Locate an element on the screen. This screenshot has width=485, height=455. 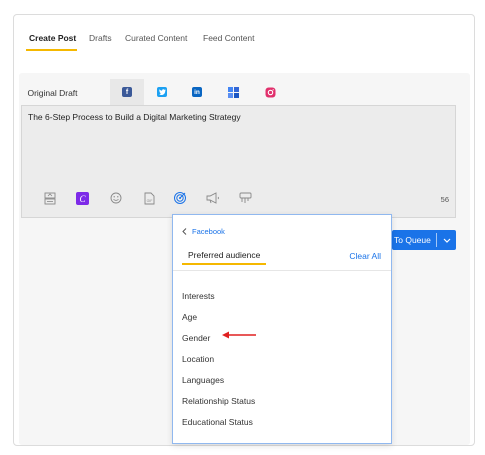
tab-google-business is located at coordinates (233, 92).